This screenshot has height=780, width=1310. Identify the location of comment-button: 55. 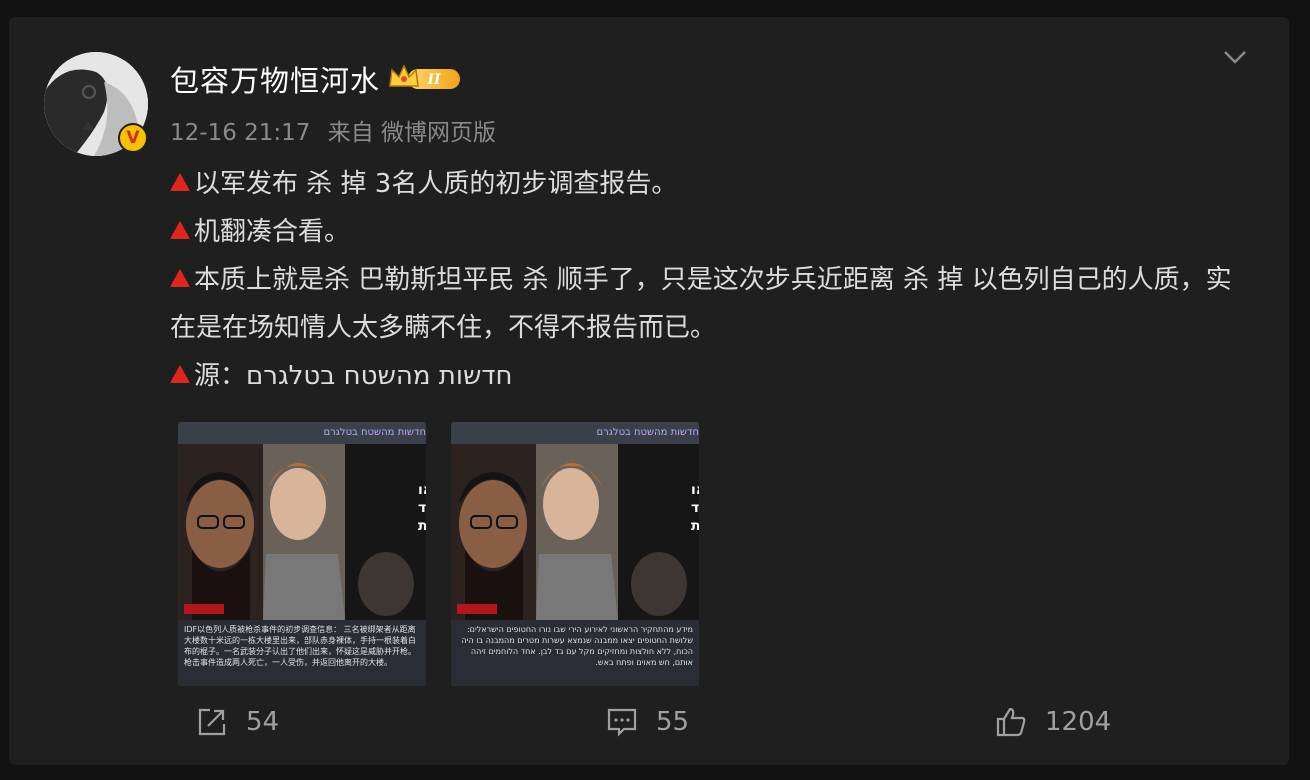
(647, 722).